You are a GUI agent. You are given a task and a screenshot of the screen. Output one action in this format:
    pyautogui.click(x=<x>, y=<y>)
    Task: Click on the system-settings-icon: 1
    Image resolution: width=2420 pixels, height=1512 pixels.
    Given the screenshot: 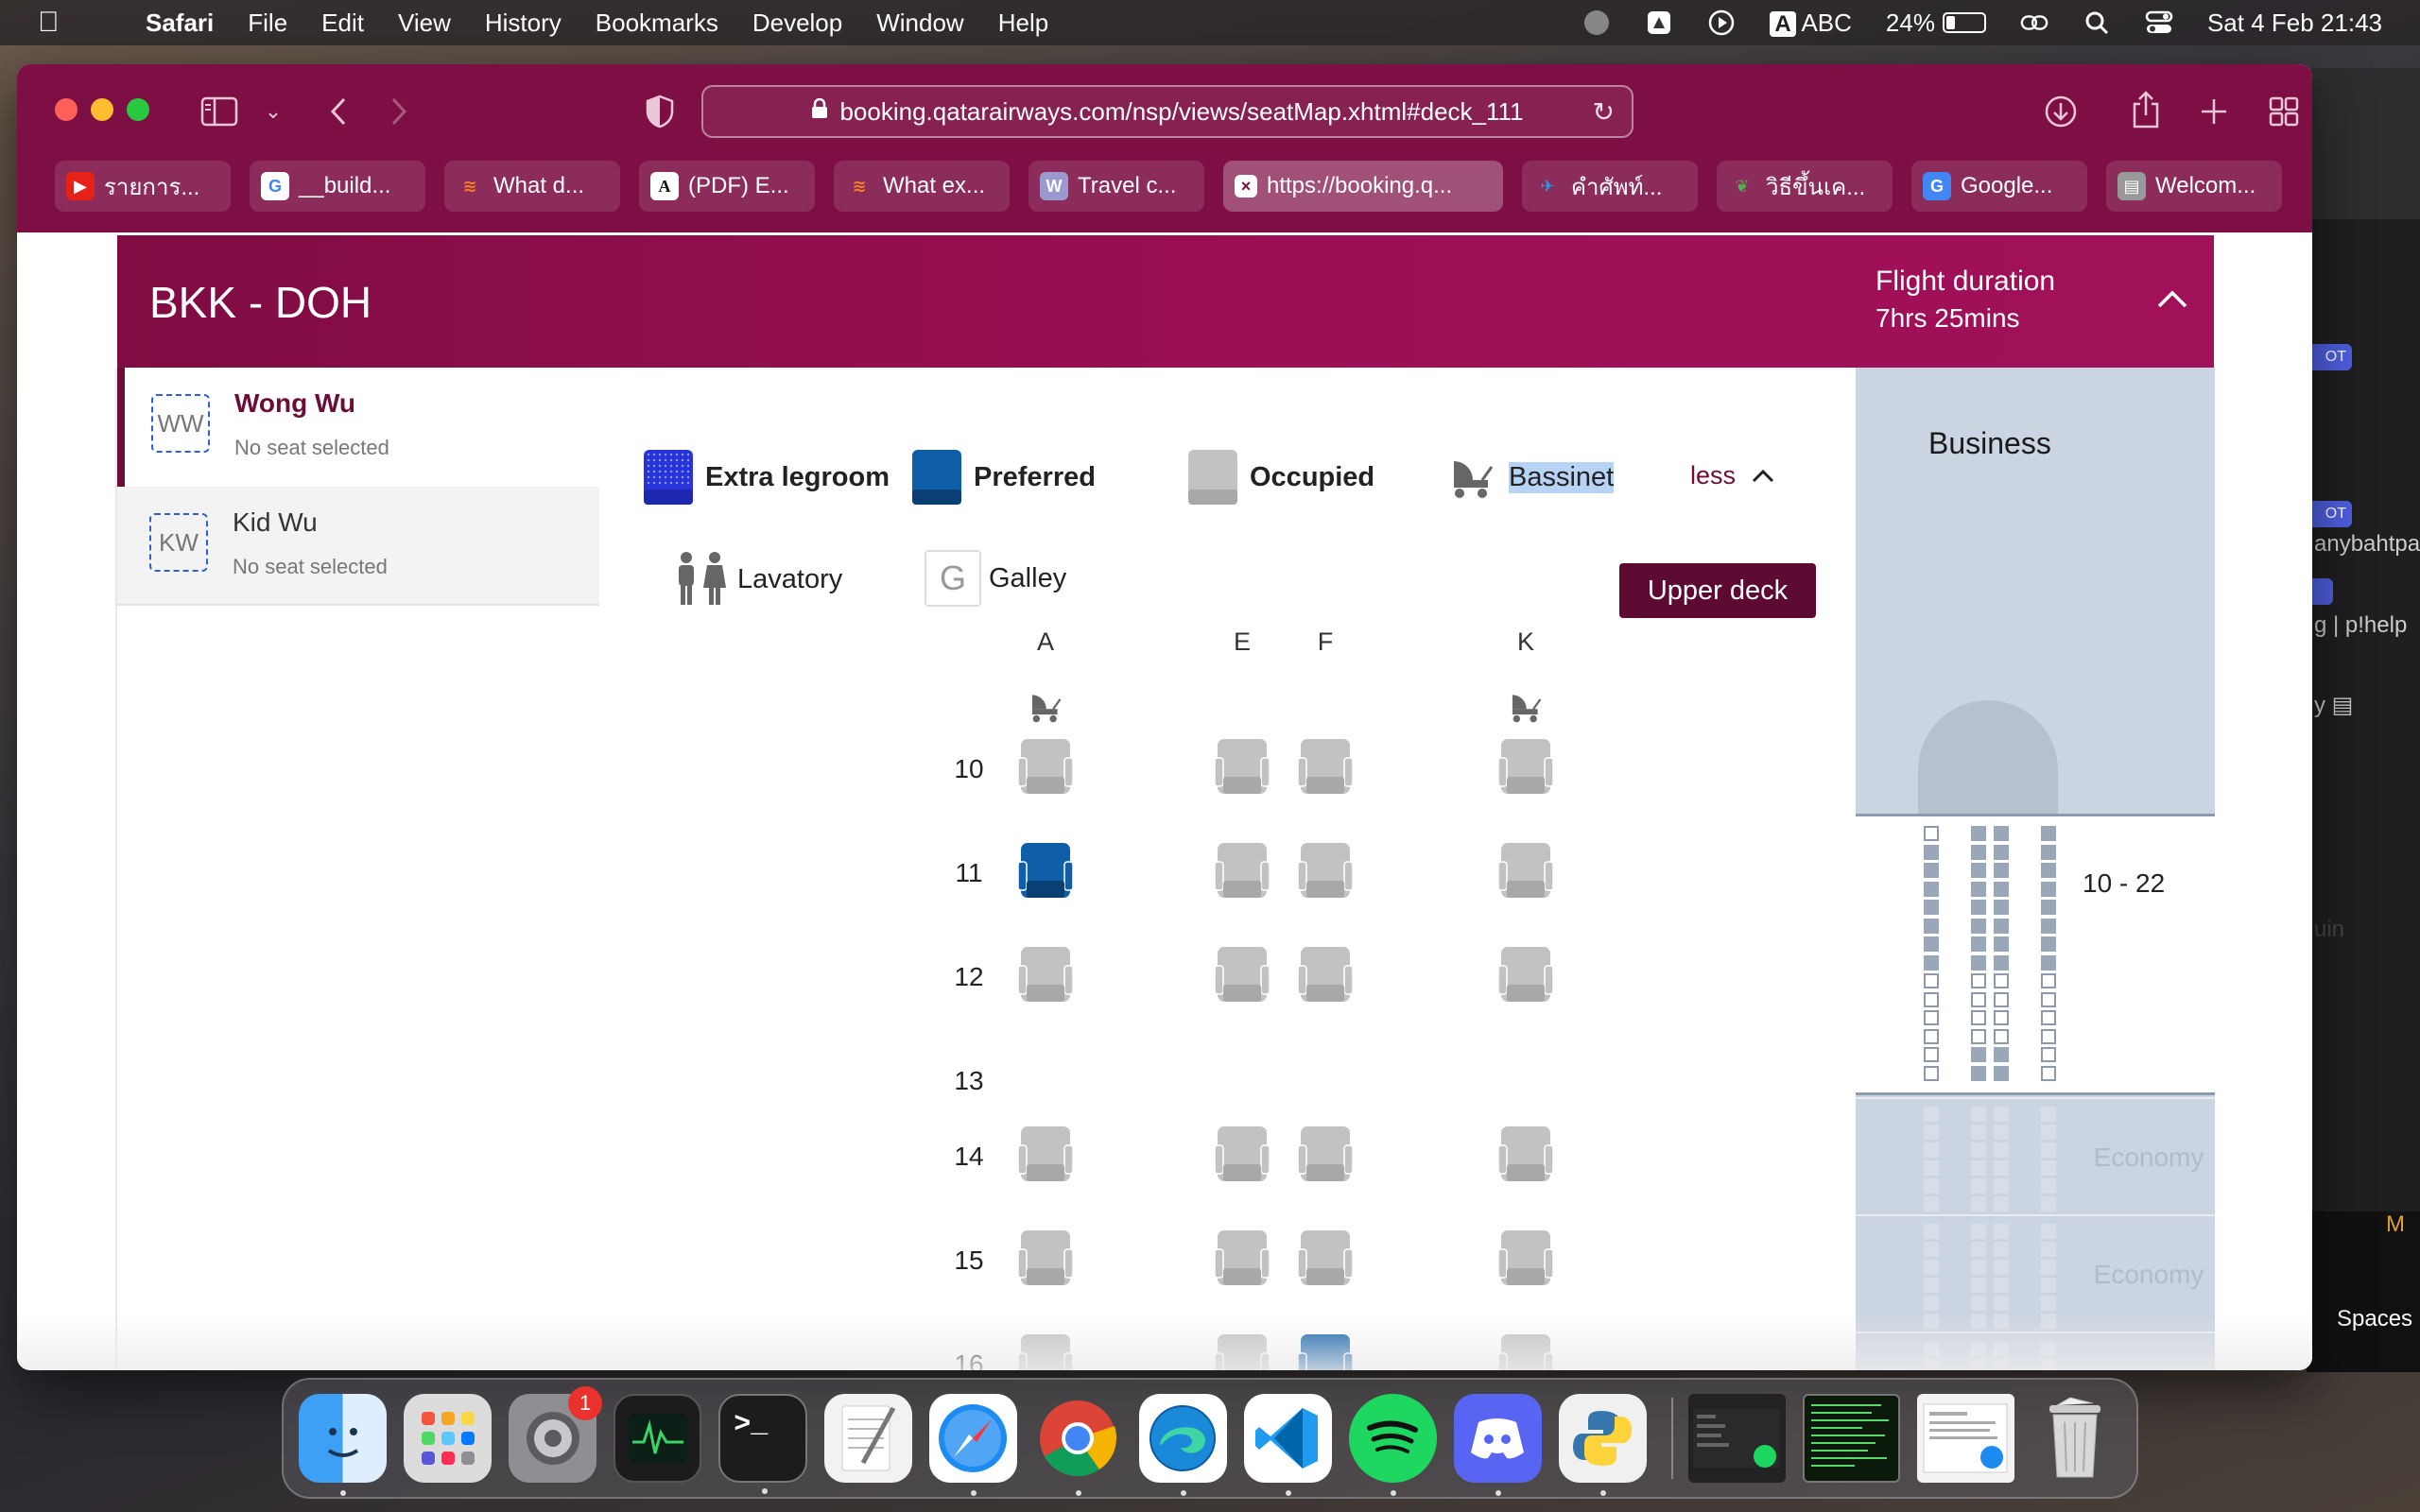 What is the action you would take?
    pyautogui.click(x=556, y=1434)
    